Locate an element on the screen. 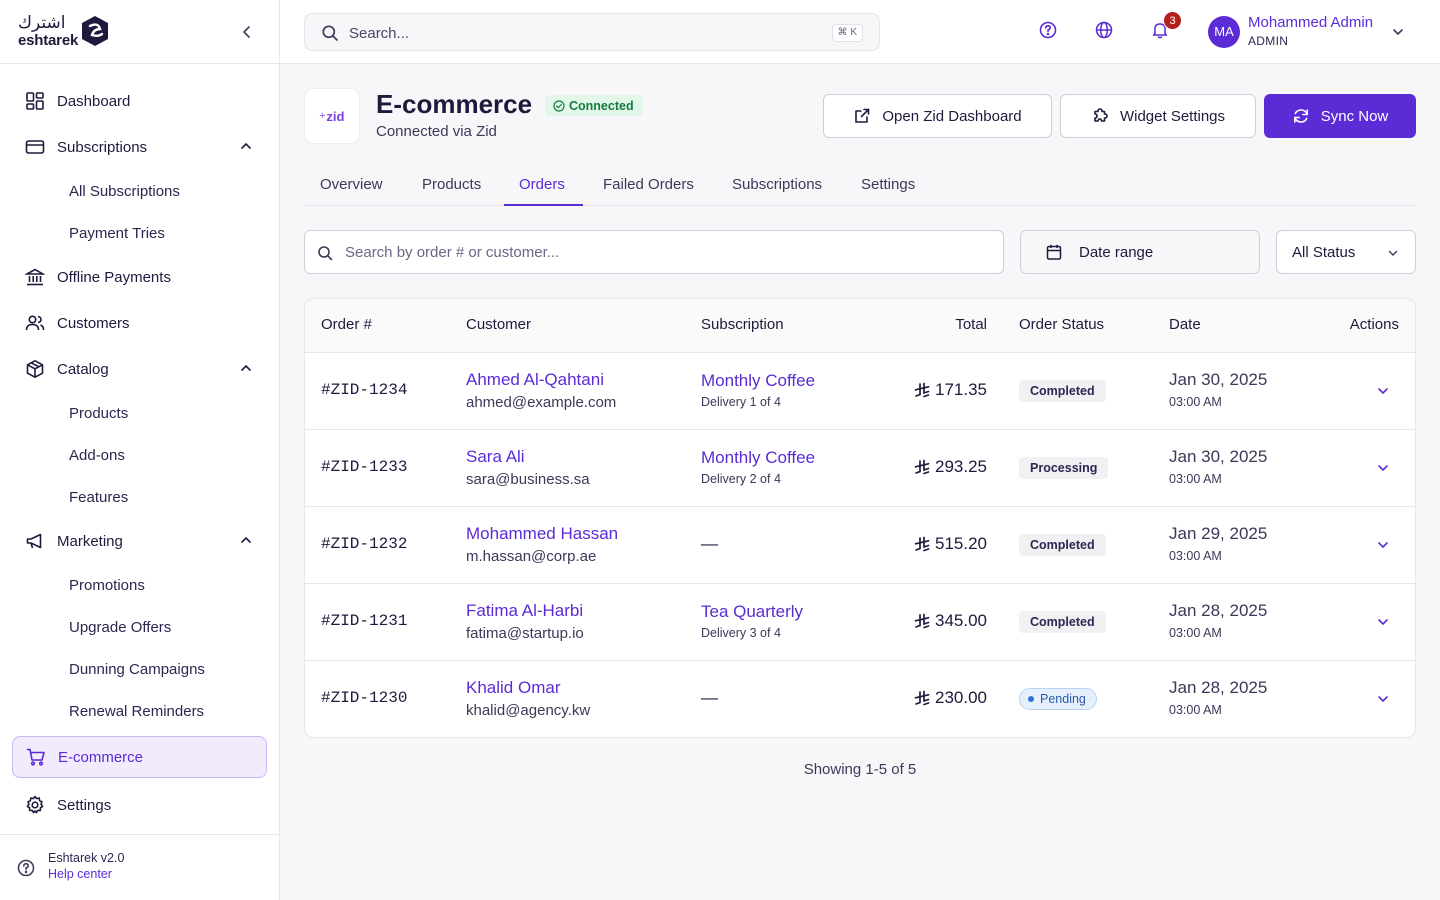  order-time: 03:00 AM is located at coordinates (1195, 633).